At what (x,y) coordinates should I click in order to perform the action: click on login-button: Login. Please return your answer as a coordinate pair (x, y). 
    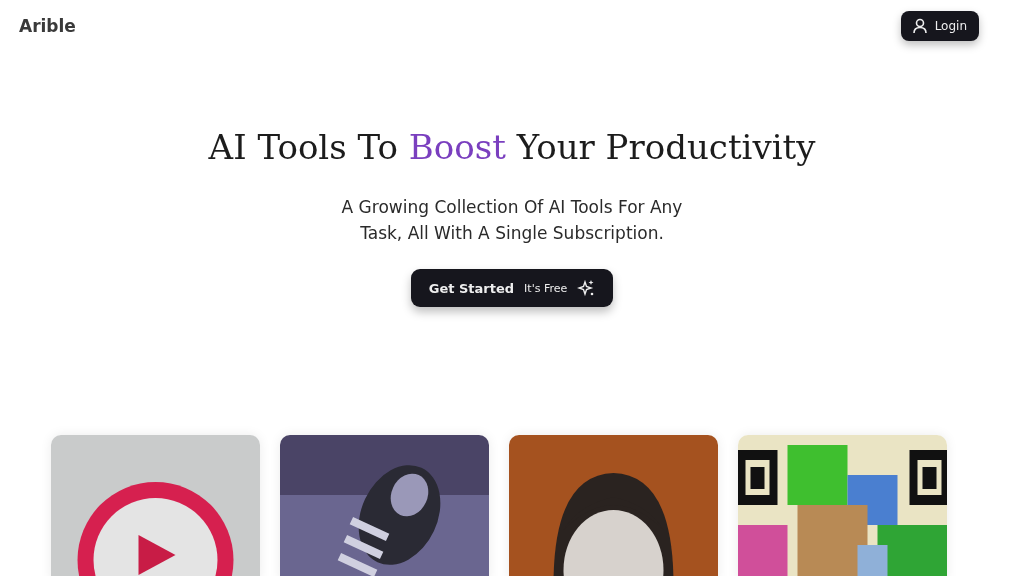
    Looking at the image, I should click on (939, 26).